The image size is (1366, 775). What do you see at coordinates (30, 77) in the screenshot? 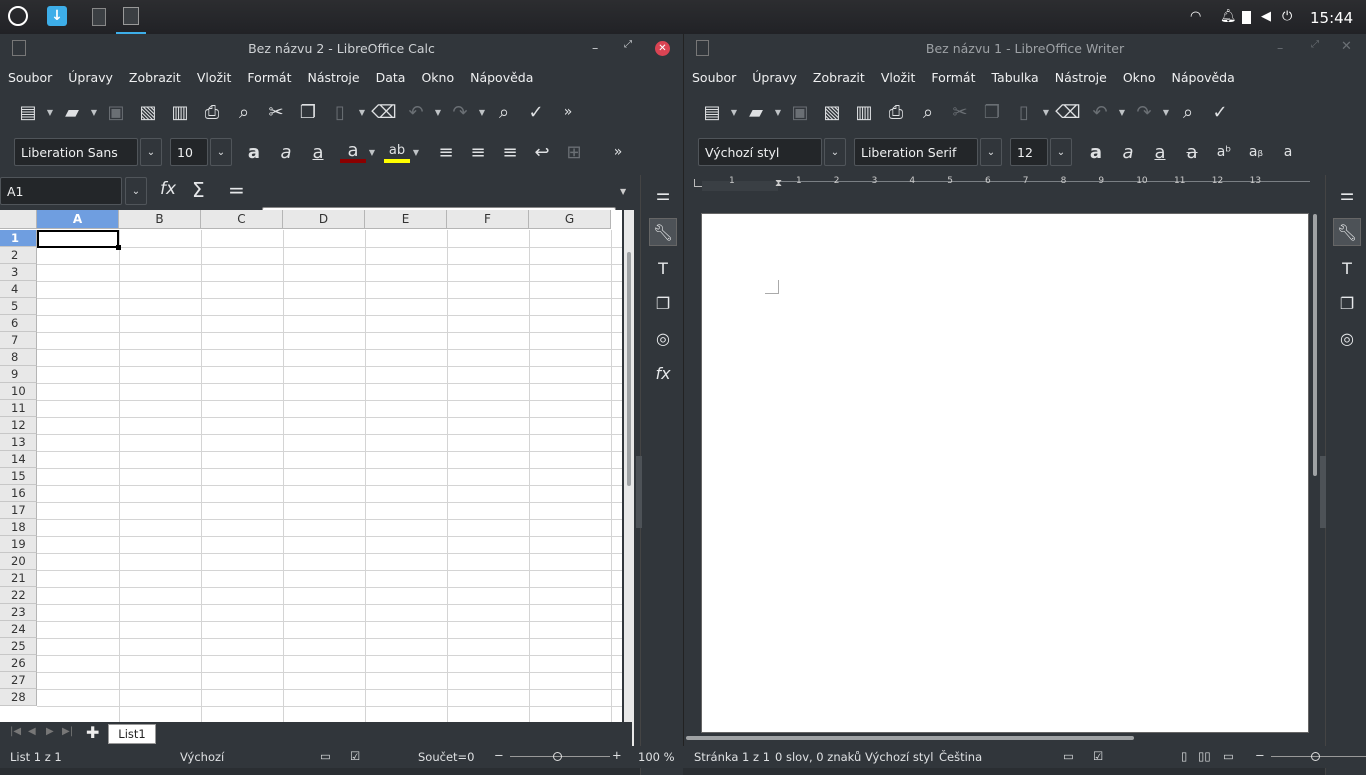
I see `menu-soubor: Soubor` at bounding box center [30, 77].